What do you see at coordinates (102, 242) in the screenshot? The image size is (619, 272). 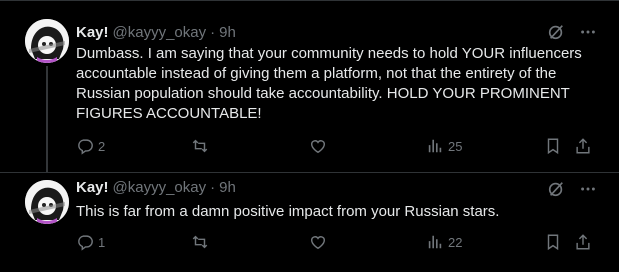 I see `reply-count: 1` at bounding box center [102, 242].